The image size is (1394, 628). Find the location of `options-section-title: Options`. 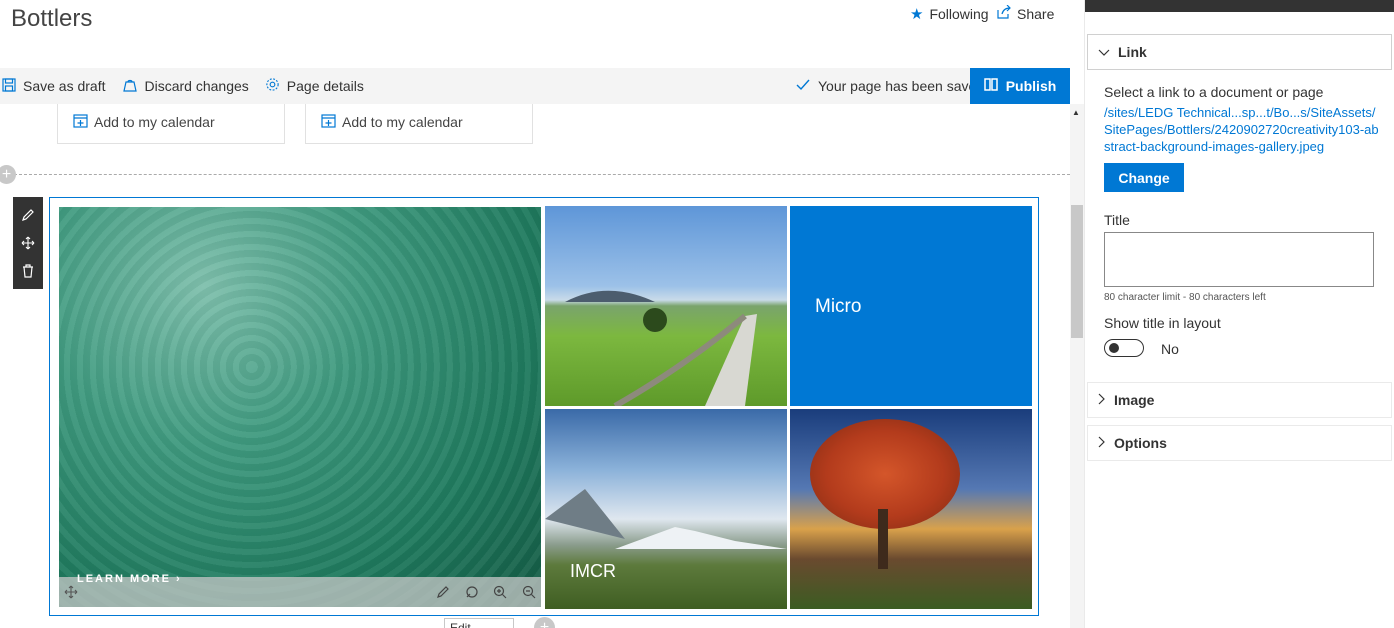

options-section-title: Options is located at coordinates (1140, 443).